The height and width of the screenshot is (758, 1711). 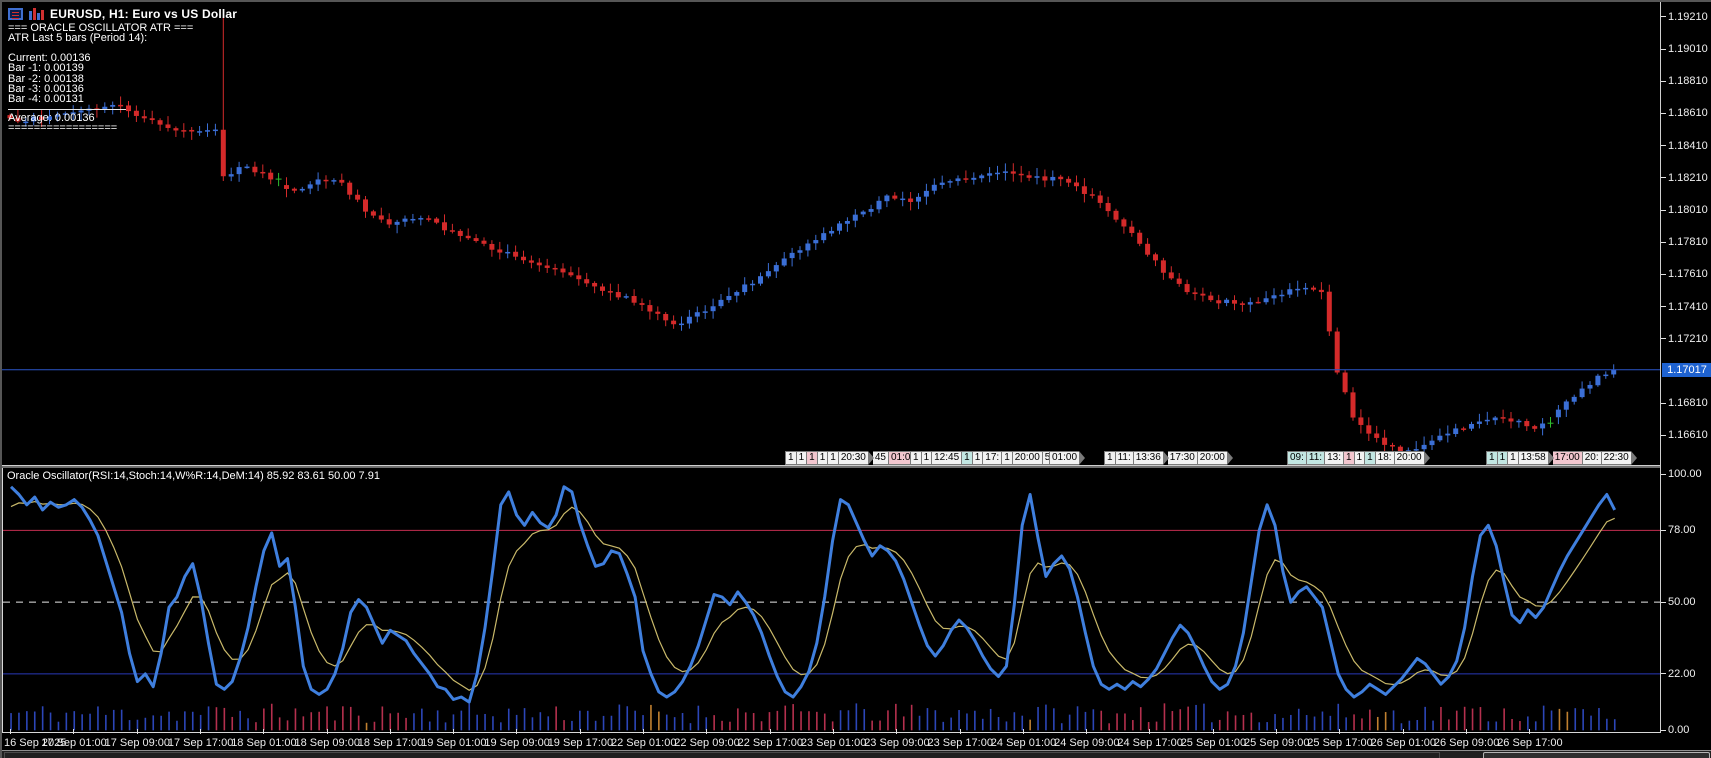 I want to click on oscillator-axis-label: 78.00, so click(x=1682, y=530).